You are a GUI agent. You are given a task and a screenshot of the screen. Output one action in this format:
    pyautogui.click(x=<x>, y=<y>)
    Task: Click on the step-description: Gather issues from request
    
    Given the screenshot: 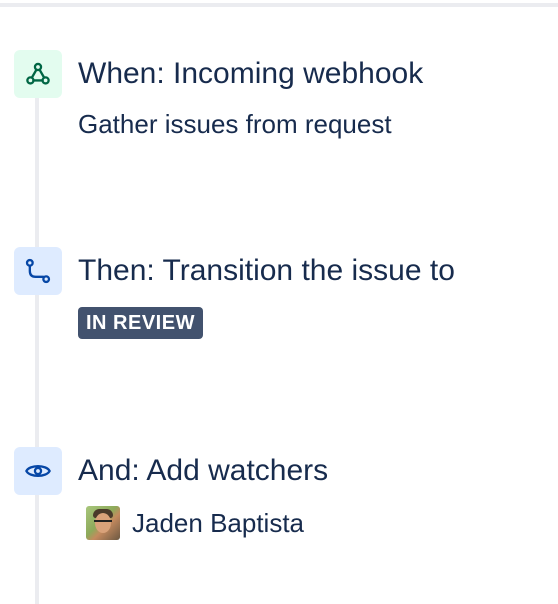 What is the action you would take?
    pyautogui.click(x=235, y=124)
    